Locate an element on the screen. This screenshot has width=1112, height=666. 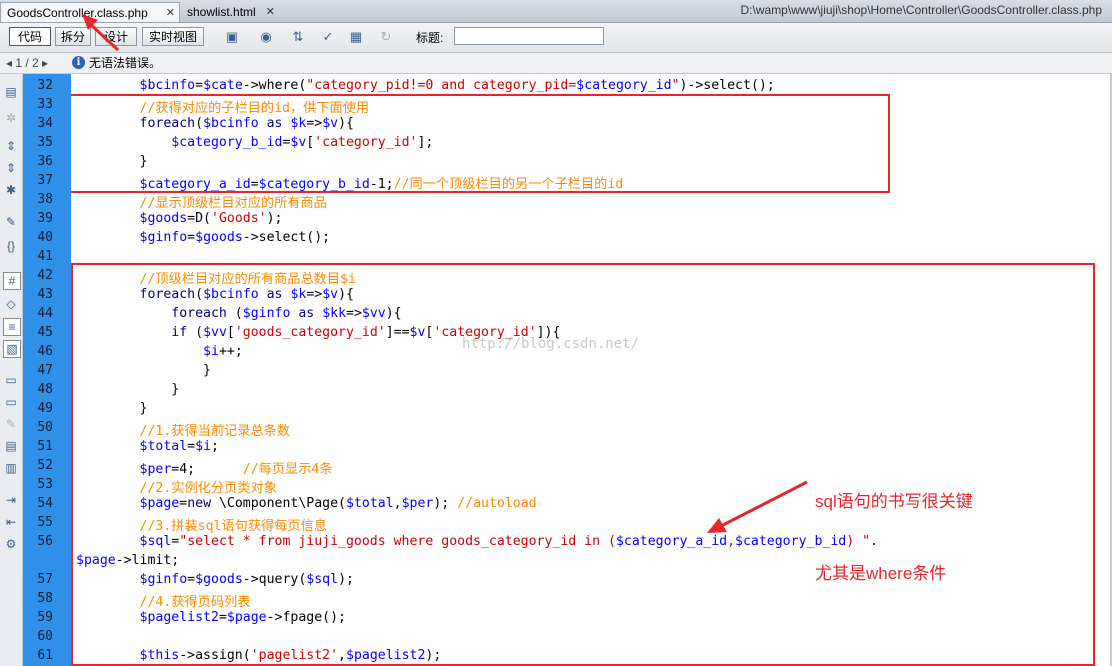
tab-label: showlist.html is located at coordinates (221, 12).